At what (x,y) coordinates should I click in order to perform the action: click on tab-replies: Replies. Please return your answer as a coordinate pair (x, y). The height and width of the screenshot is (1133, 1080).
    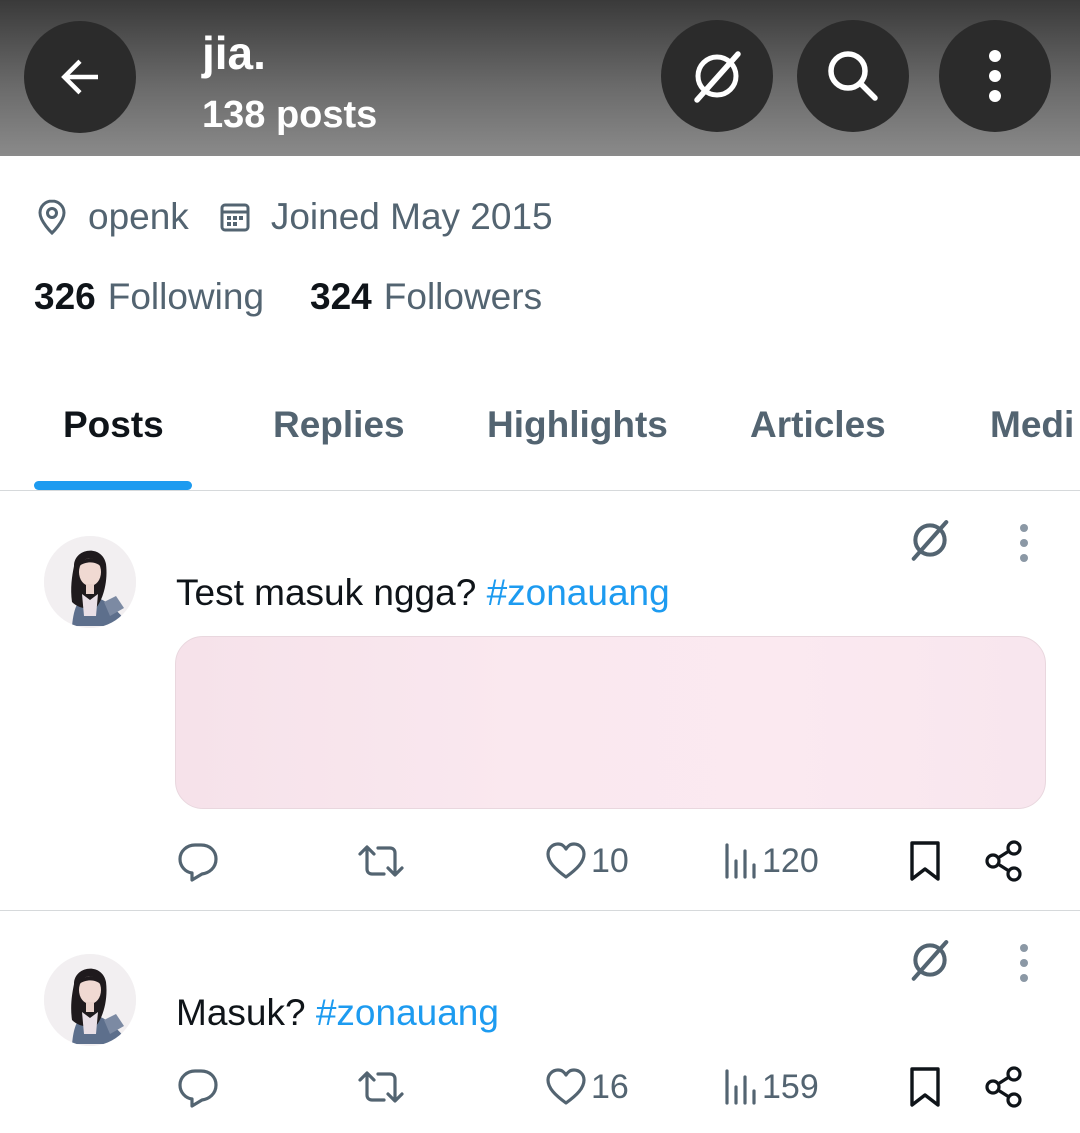
    Looking at the image, I should click on (339, 425).